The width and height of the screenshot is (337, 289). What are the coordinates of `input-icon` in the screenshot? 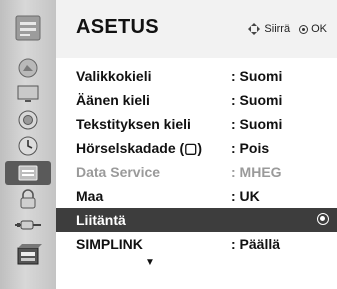 It's located at (28, 225).